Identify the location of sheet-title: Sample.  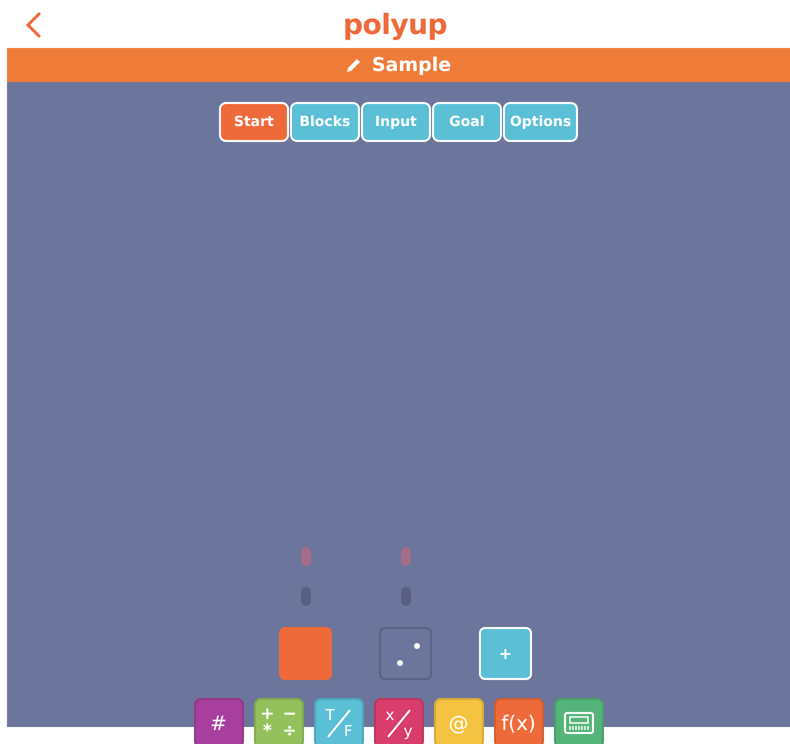
(412, 65).